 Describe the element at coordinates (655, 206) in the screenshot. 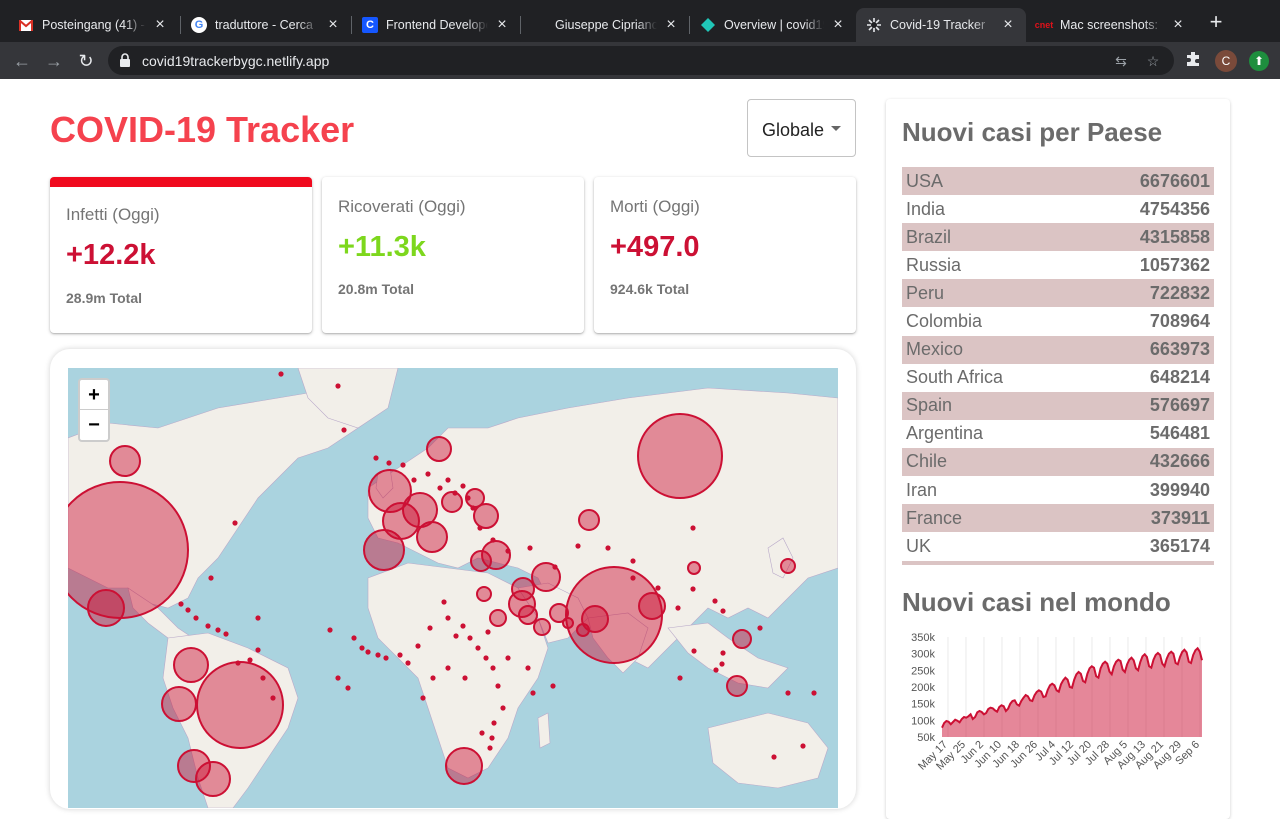

I see `stat-label: Morti (Oggi)` at that location.